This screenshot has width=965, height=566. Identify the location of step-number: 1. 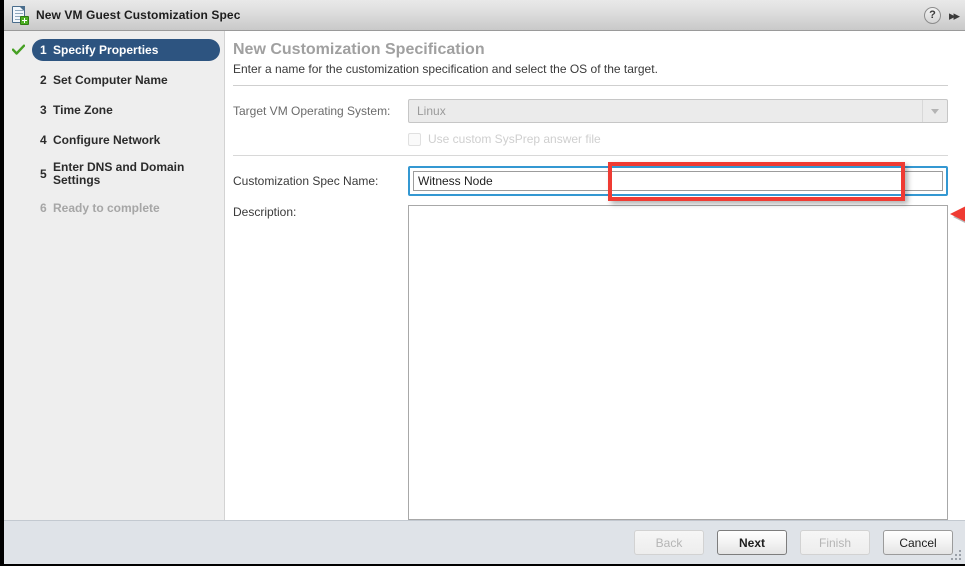
(43, 50).